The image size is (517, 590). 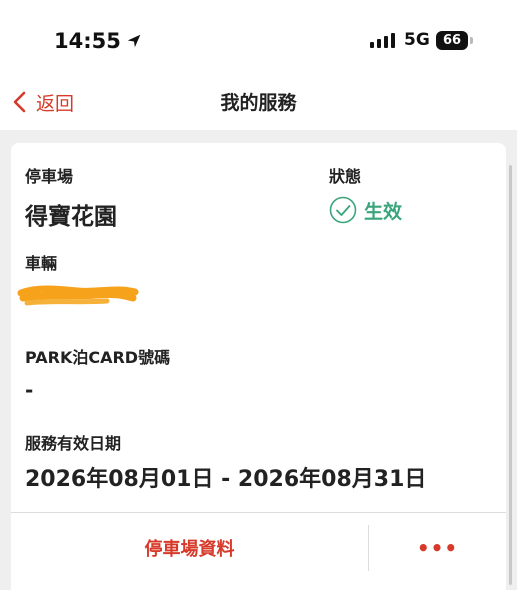 I want to click on status-value: 生效, so click(x=383, y=211).